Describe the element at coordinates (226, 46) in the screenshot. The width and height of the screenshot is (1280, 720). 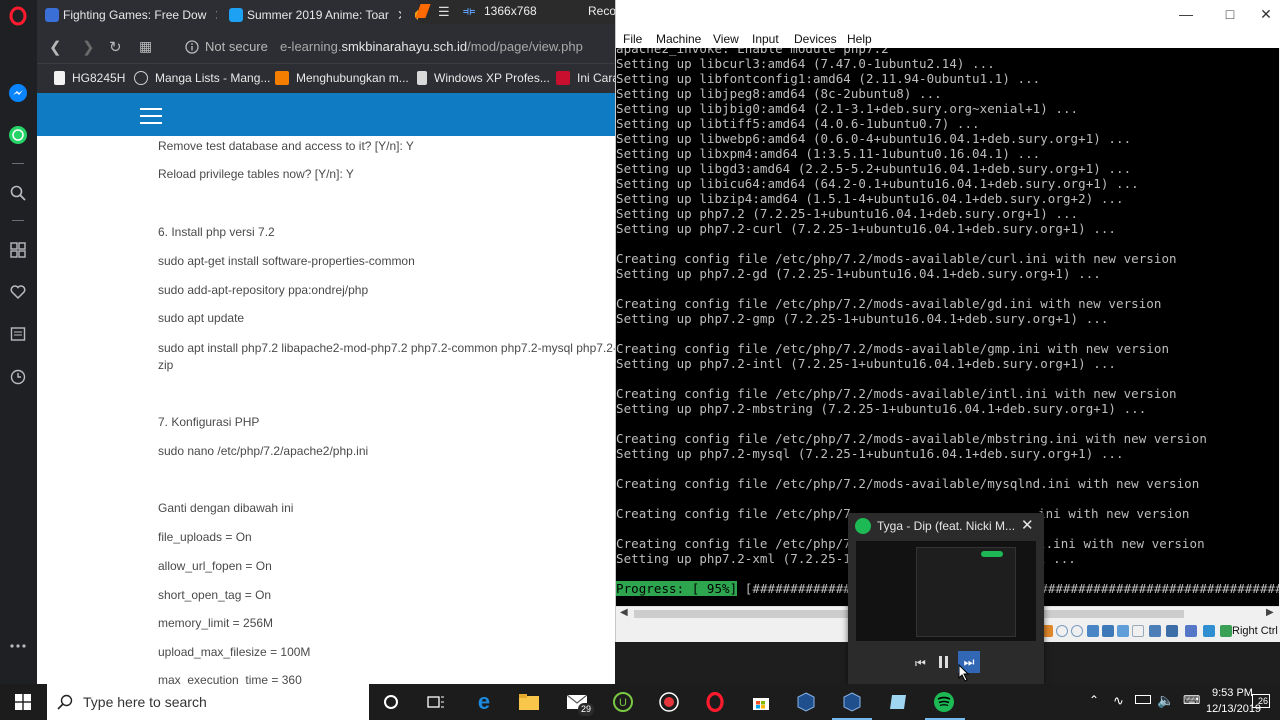
I see `security-indicator: Not secure` at that location.